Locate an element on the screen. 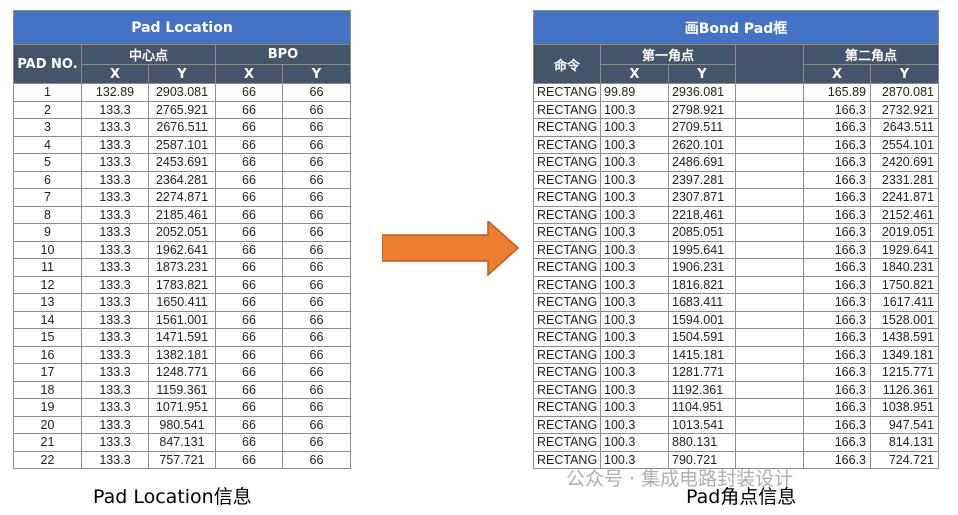 This screenshot has height=515, width=958. center-y-cell: 1561.001 is located at coordinates (182, 319).